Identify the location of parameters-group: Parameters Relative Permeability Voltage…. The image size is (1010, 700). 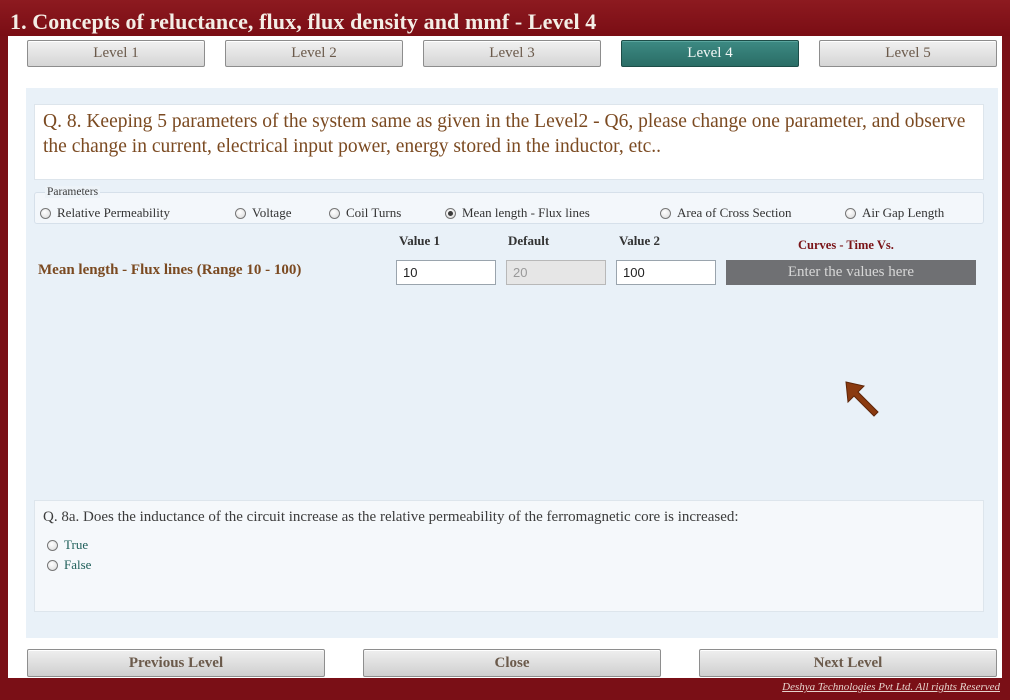
(509, 205).